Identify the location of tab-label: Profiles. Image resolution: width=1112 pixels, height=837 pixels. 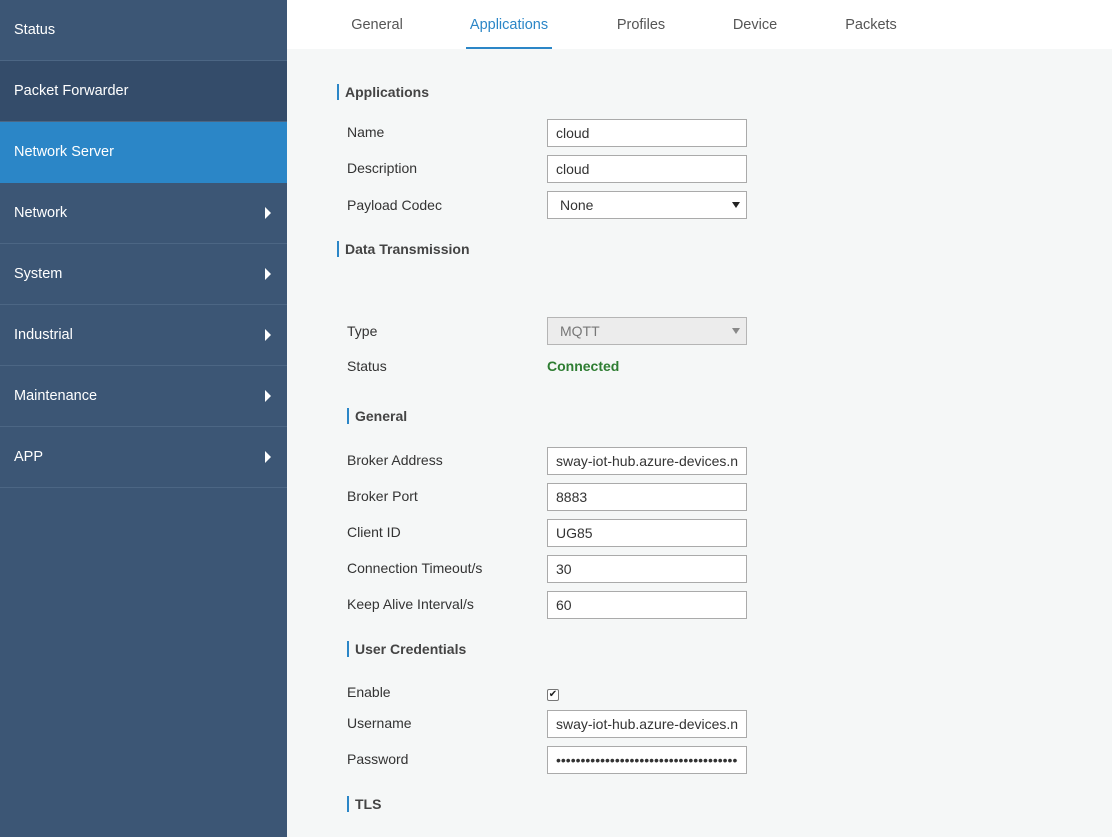
(641, 24).